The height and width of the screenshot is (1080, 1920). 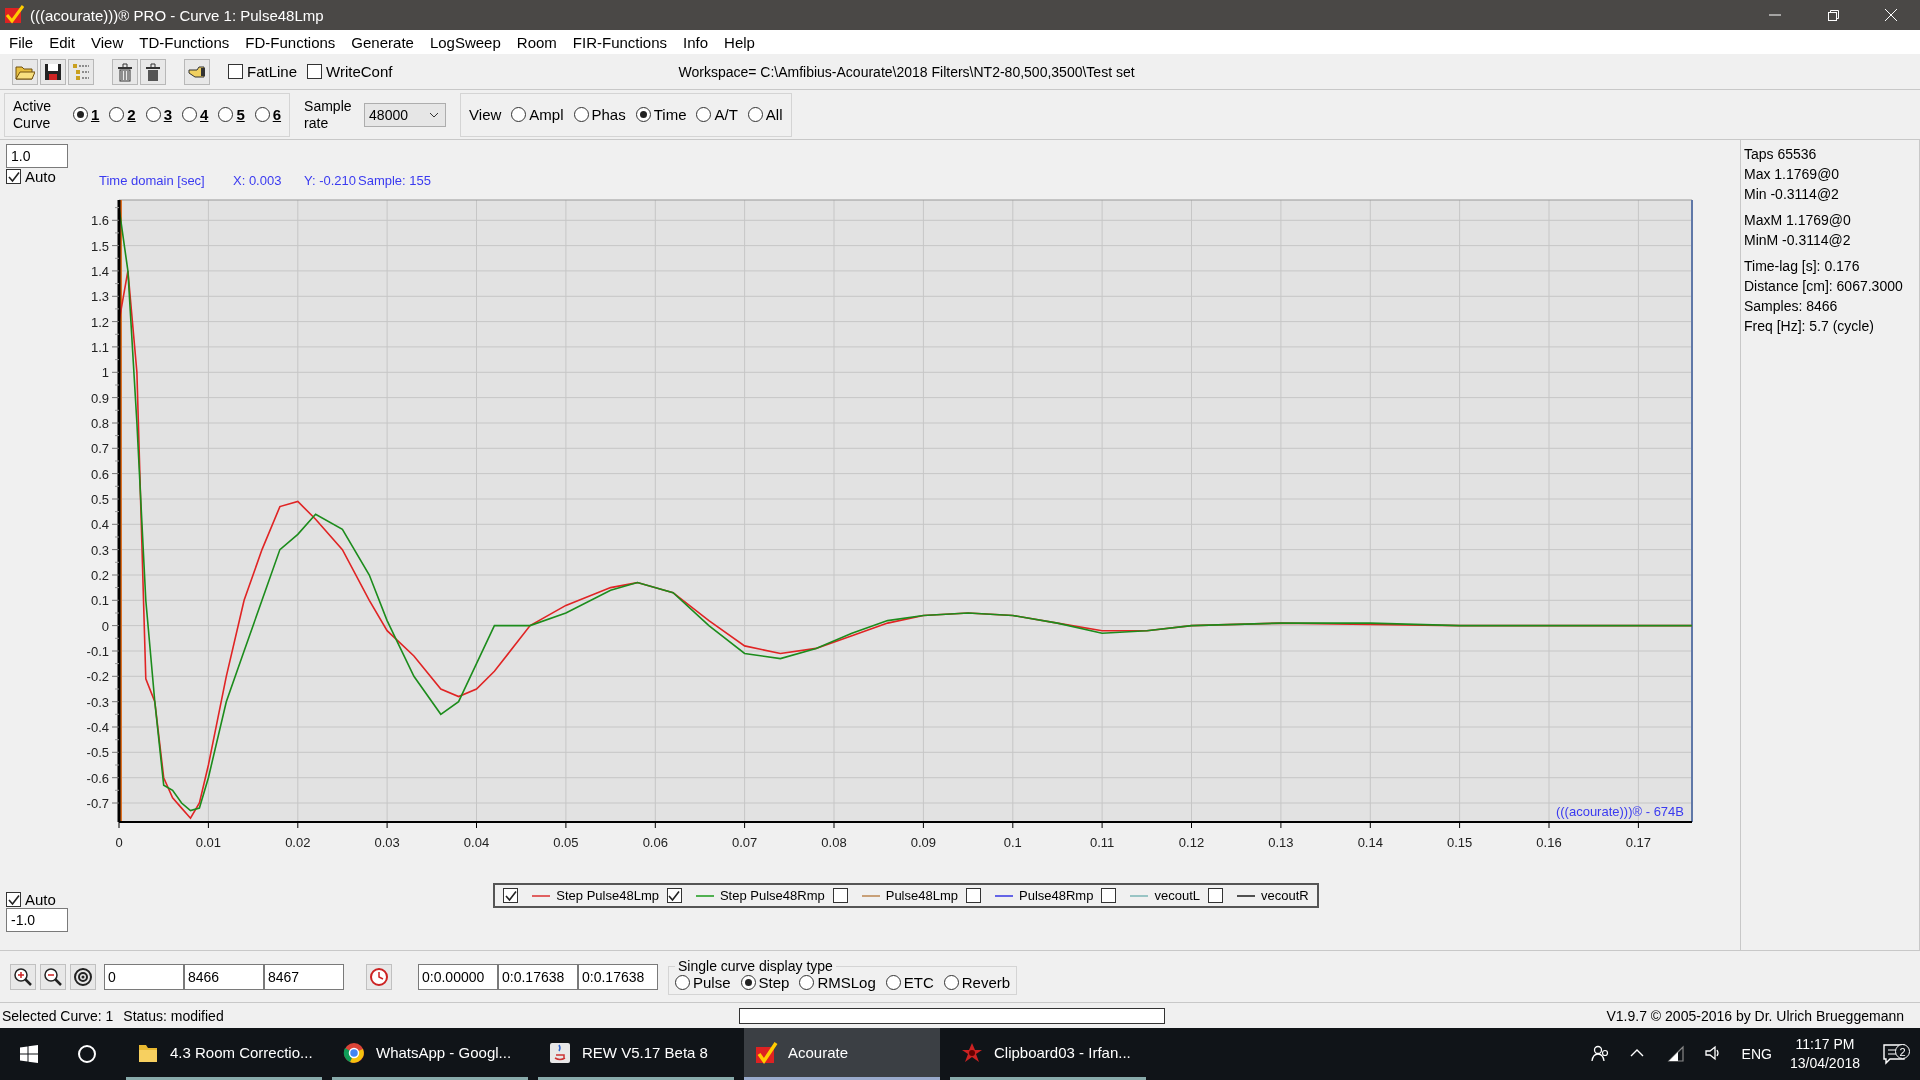 I want to click on legend-label: vecoutL, so click(x=1177, y=895).